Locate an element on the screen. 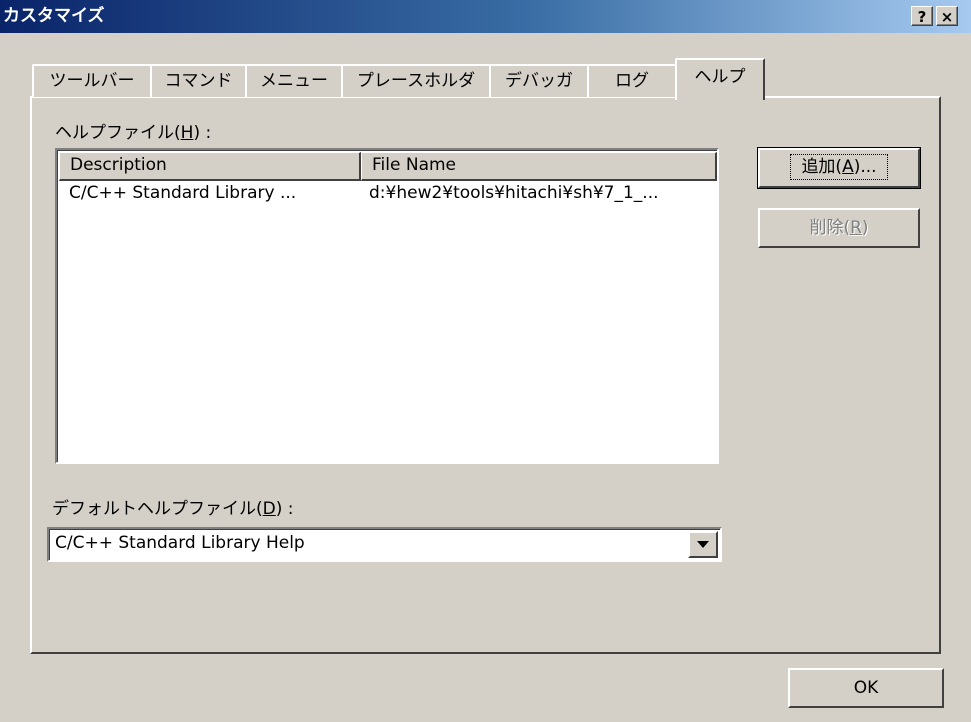 This screenshot has height=722, width=971. tab-command: コマンド is located at coordinates (198, 80).